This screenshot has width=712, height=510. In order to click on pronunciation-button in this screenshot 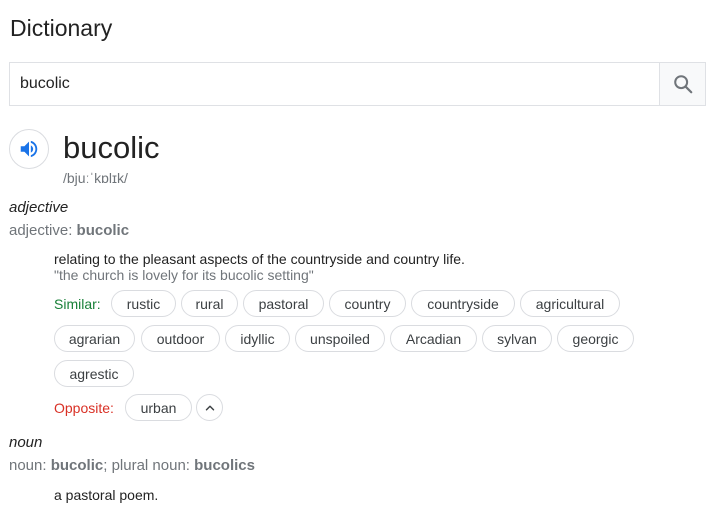, I will do `click(29, 149)`.